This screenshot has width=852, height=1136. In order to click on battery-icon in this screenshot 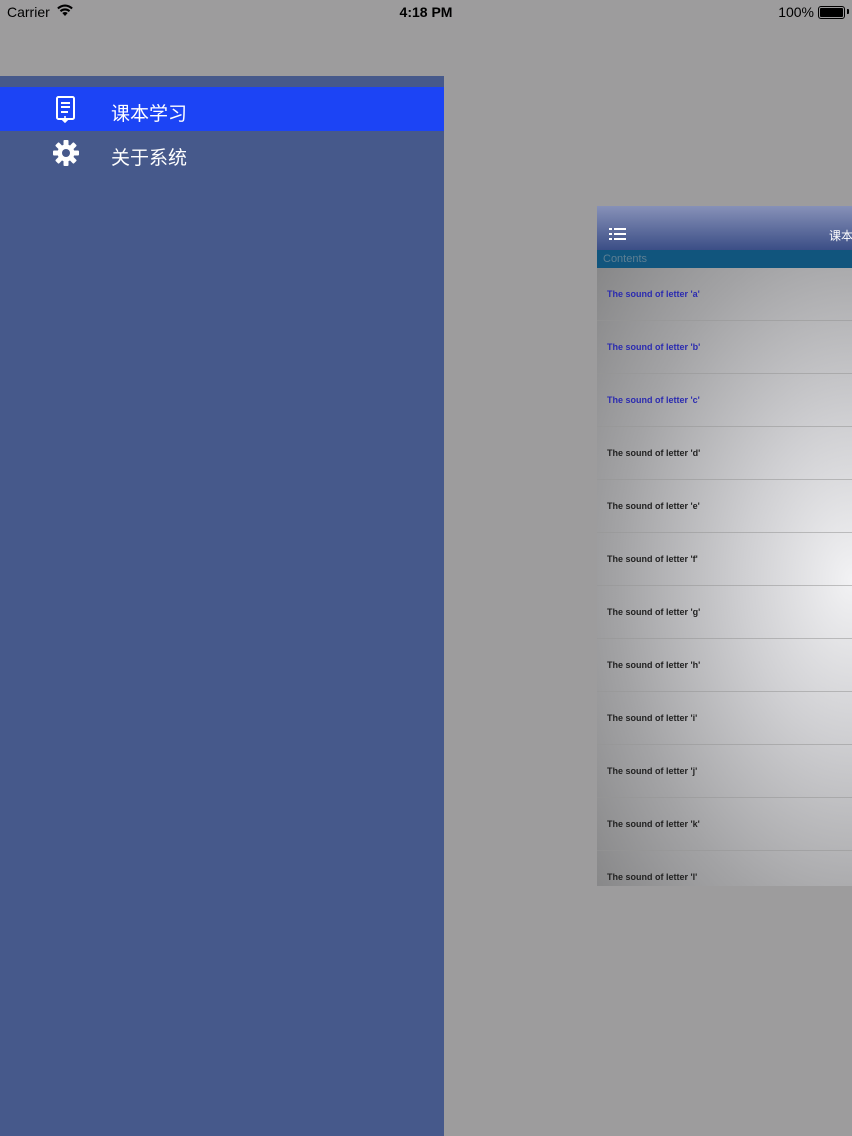, I will do `click(831, 12)`.